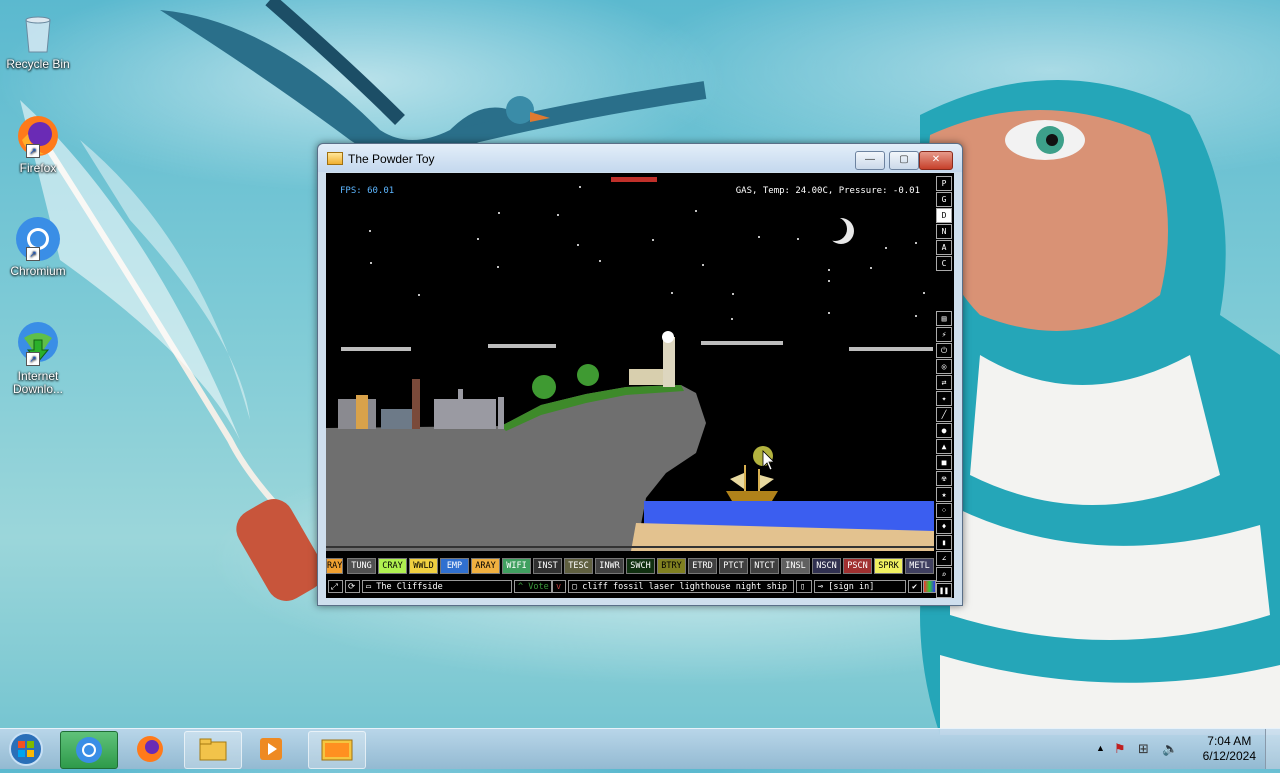 The image size is (1280, 773). What do you see at coordinates (795, 566) in the screenshot?
I see `element-insl: INSL` at bounding box center [795, 566].